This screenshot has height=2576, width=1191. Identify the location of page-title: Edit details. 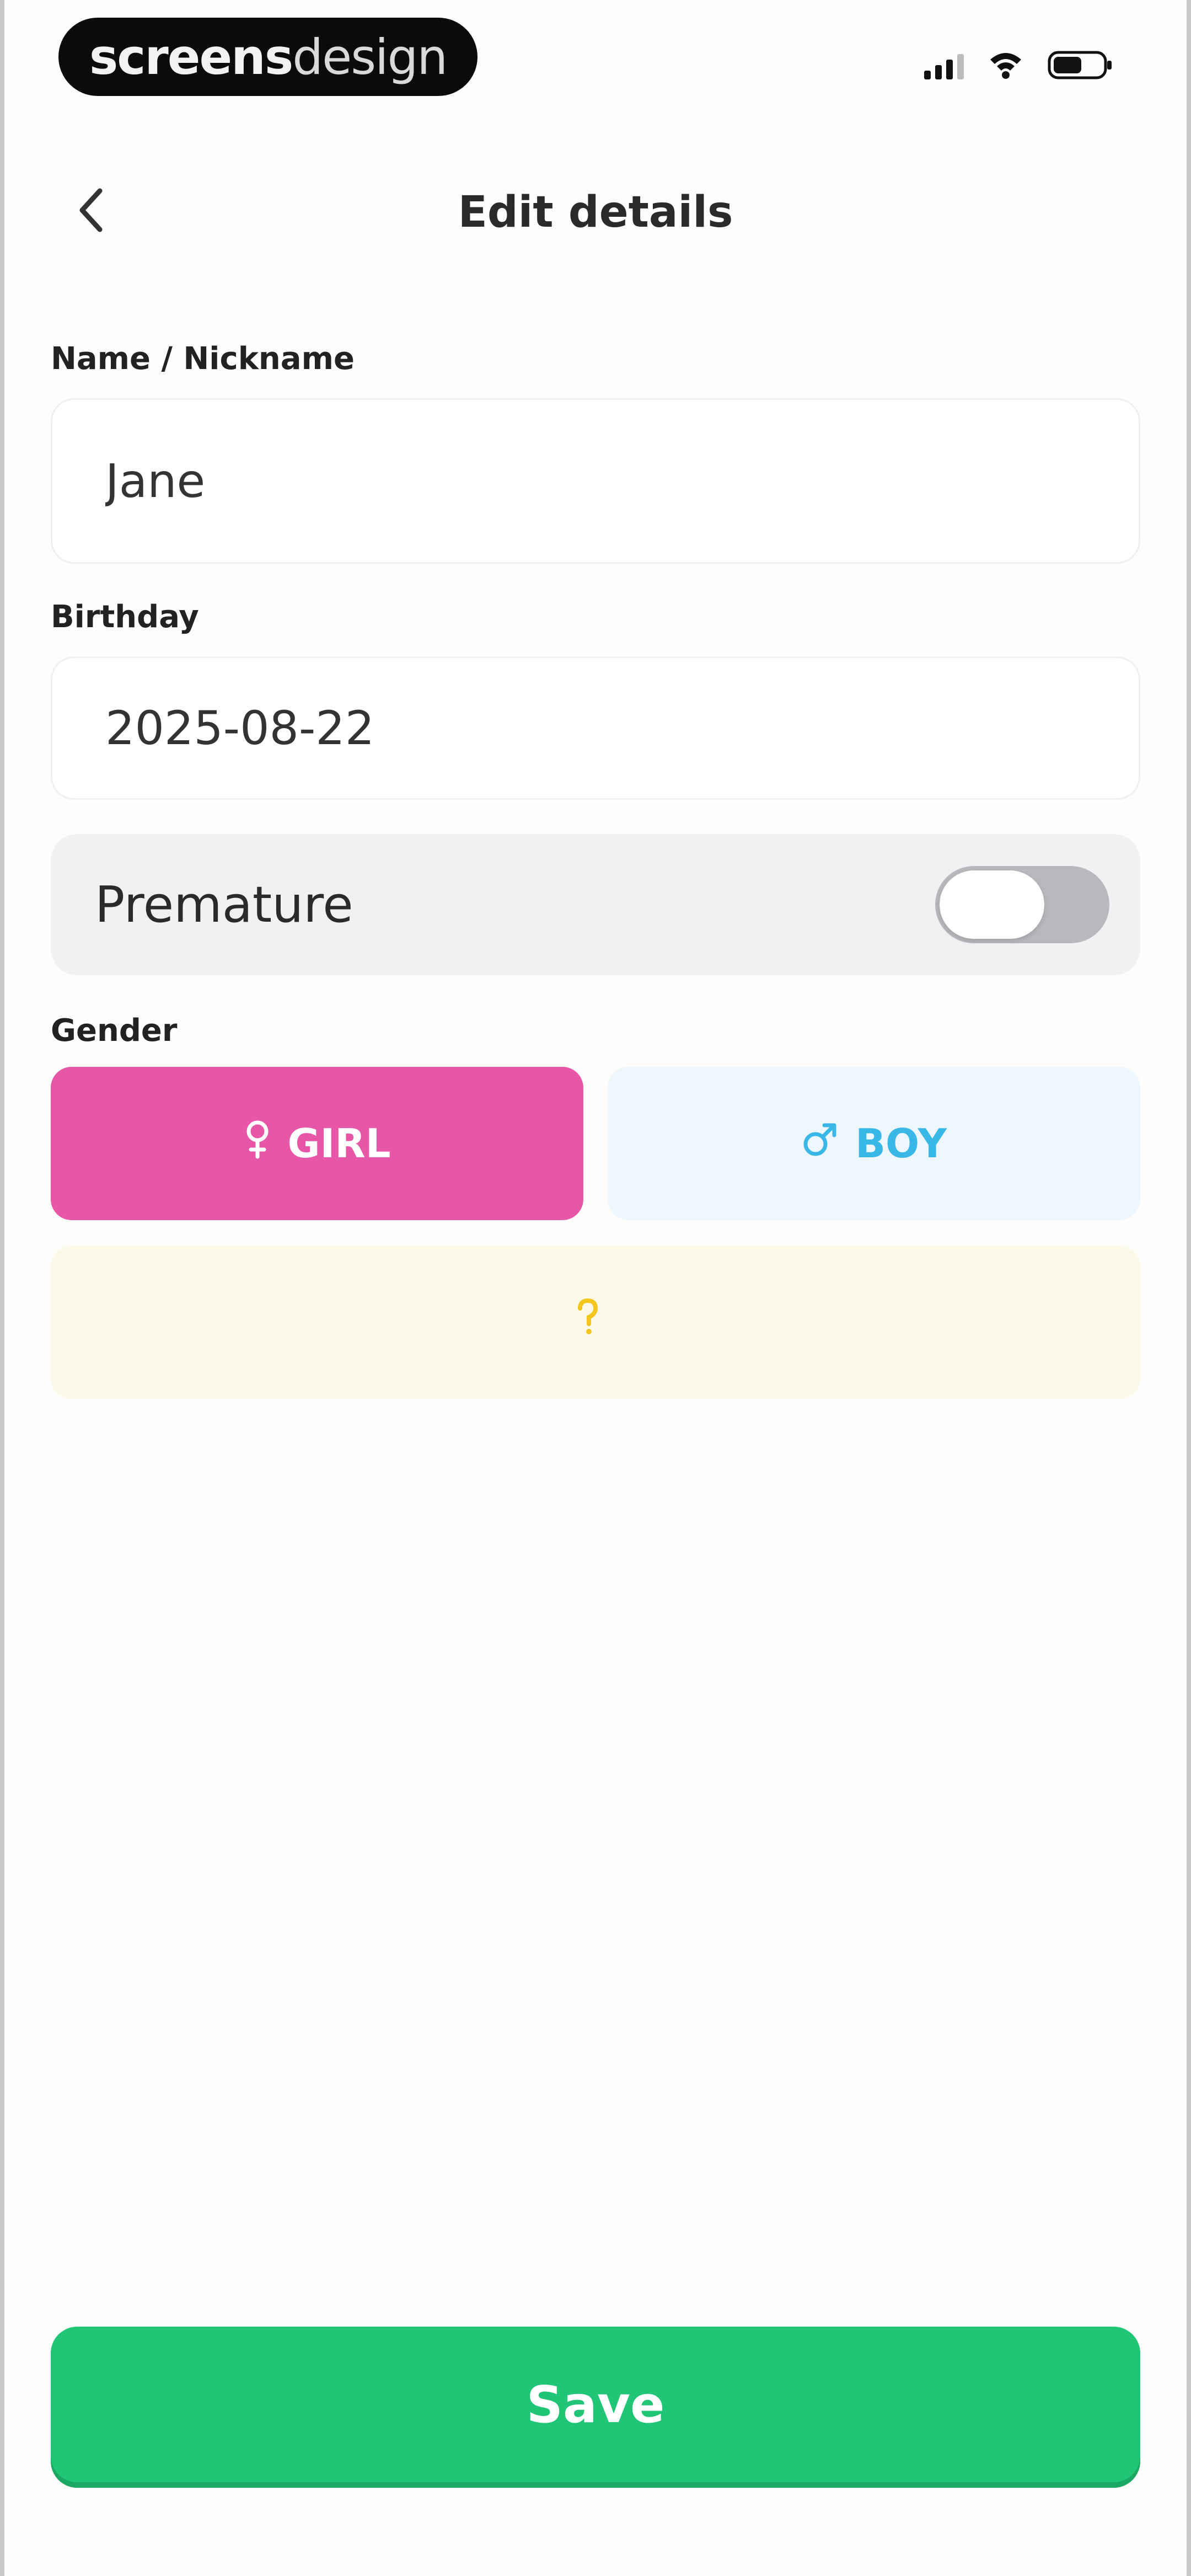
(595, 212).